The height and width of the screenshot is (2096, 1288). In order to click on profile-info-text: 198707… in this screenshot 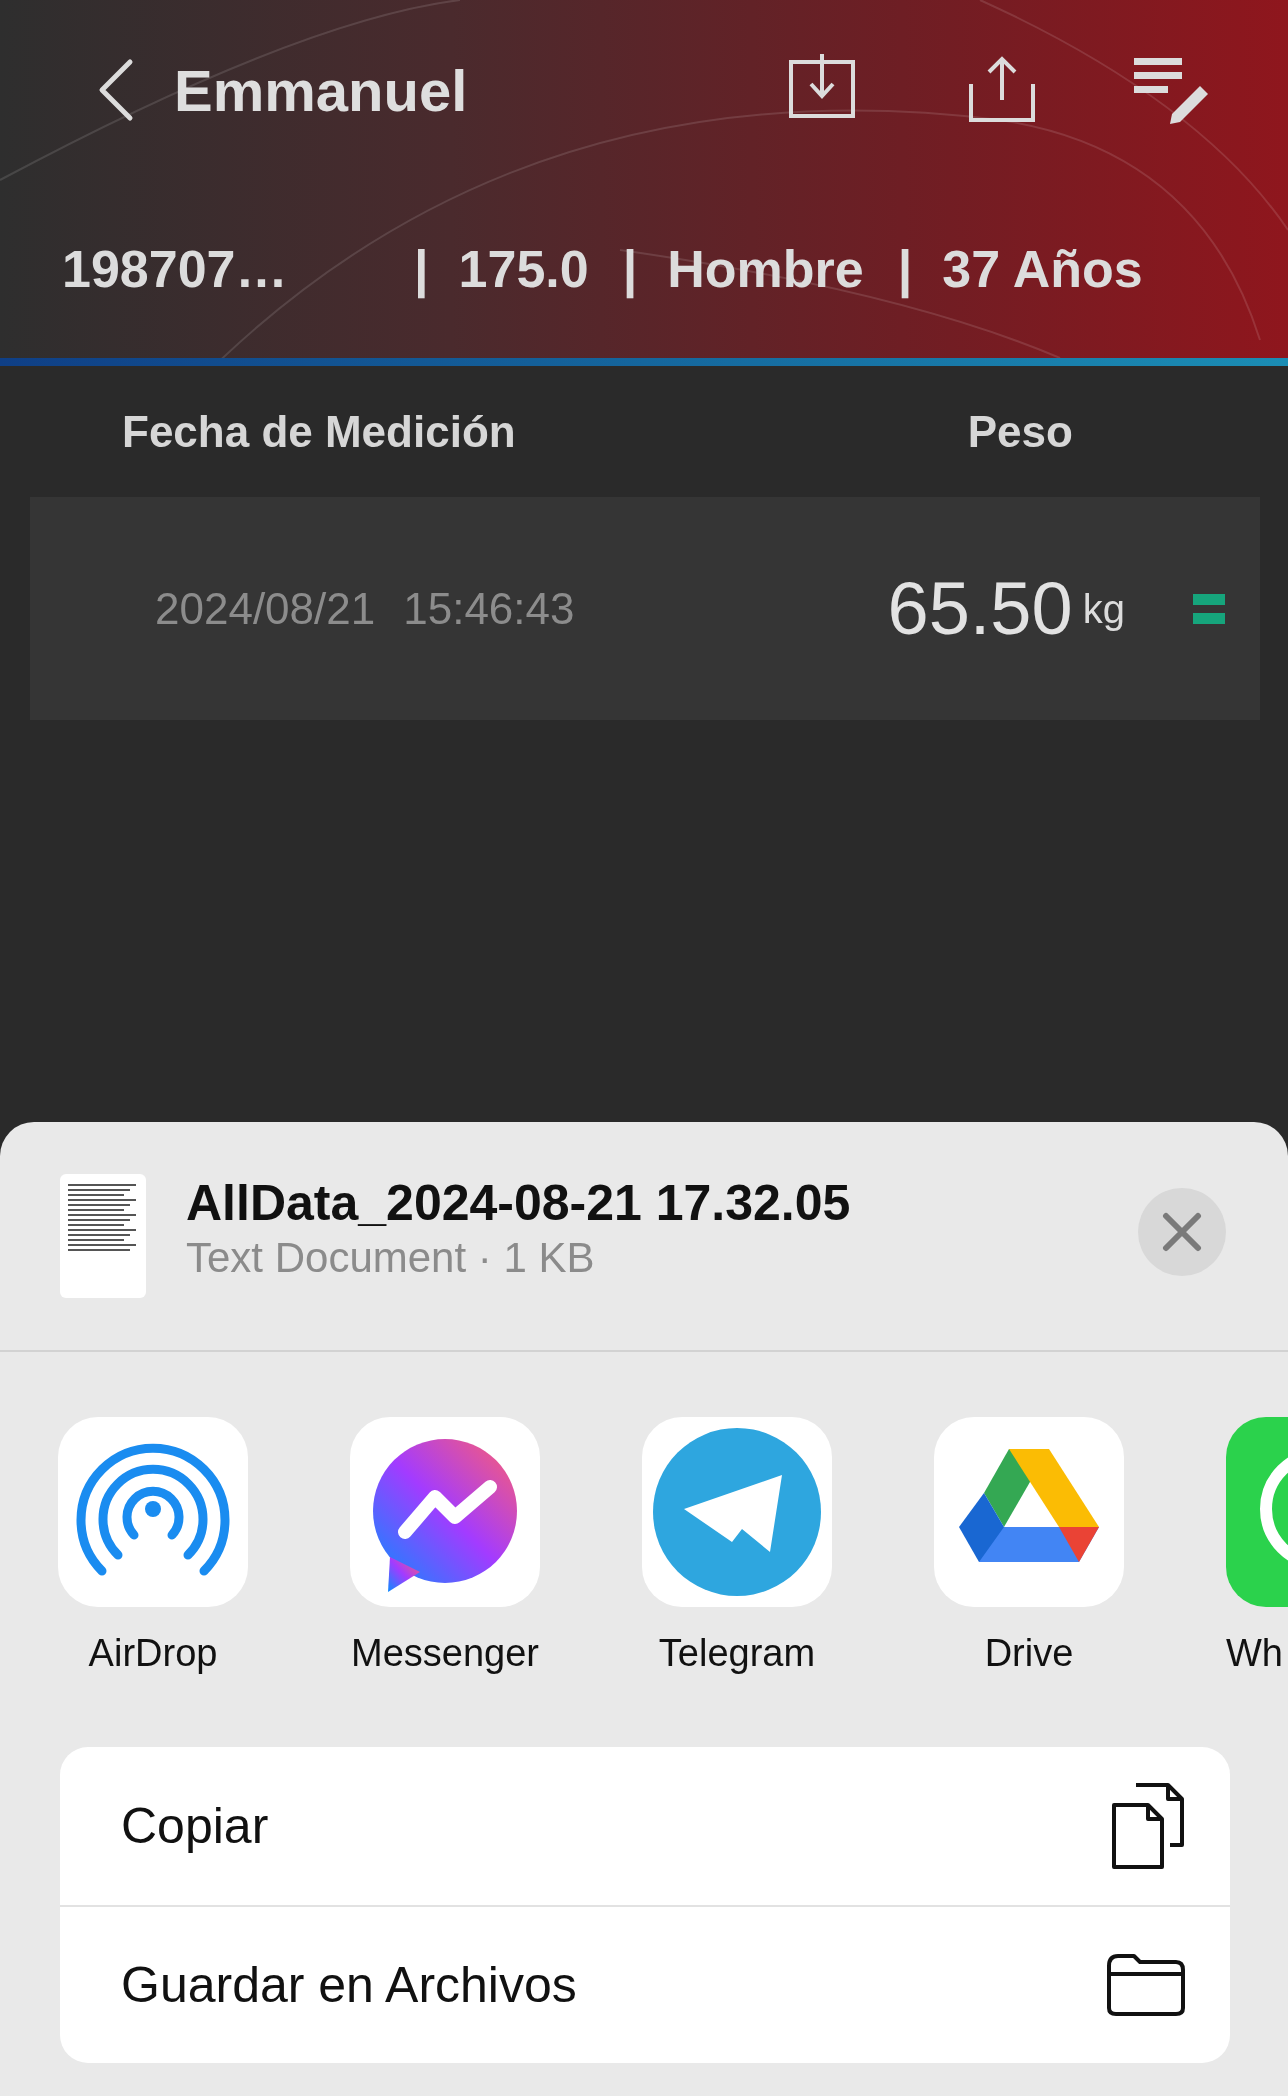, I will do `click(175, 269)`.